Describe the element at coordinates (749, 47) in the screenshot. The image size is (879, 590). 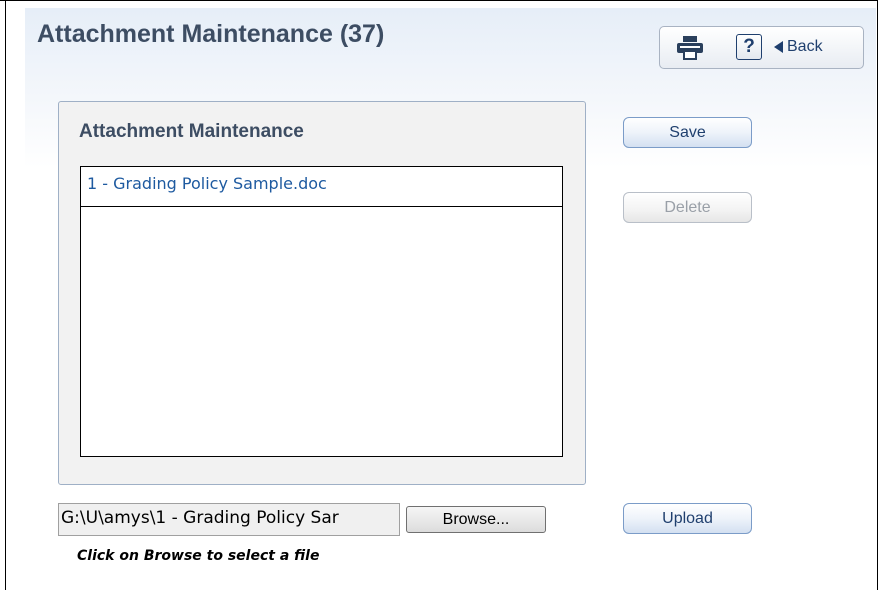
I see `help-button: ?` at that location.